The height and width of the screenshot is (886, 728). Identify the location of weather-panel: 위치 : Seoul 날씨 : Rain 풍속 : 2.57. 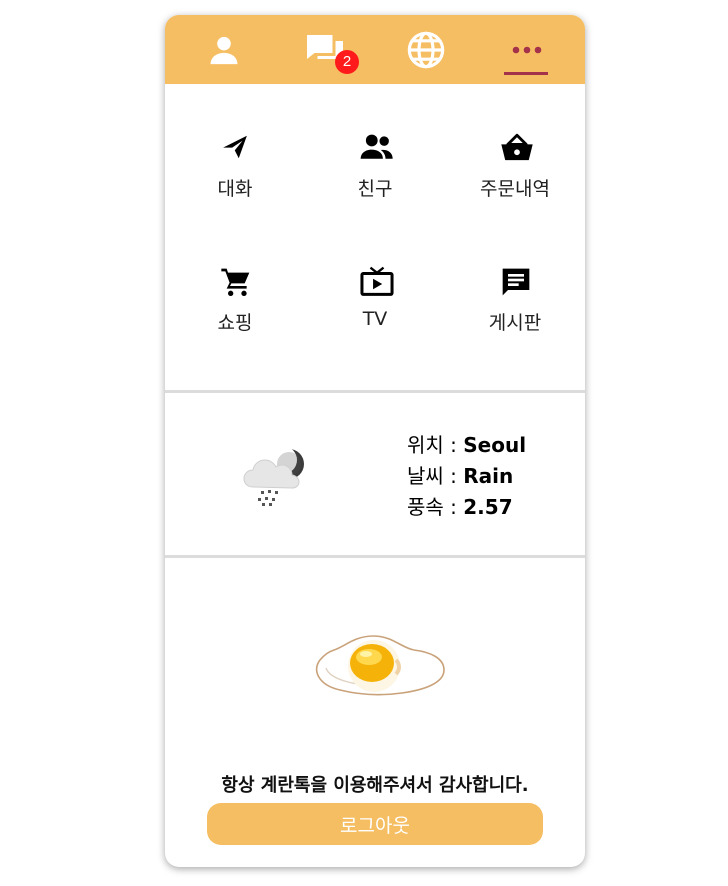
(375, 474).